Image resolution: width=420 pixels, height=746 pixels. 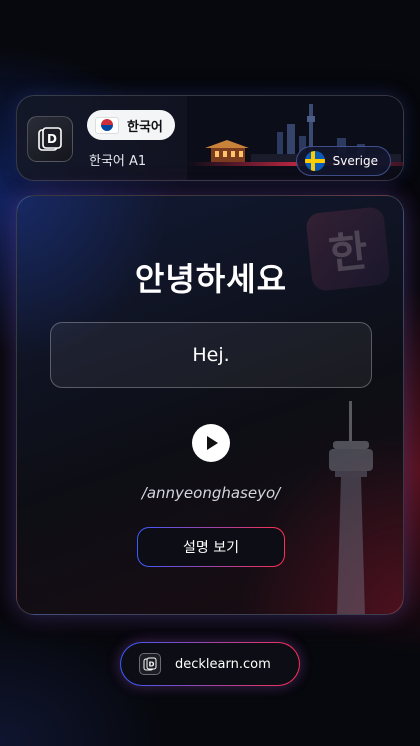 What do you see at coordinates (314, 161) in the screenshot?
I see `sweden-flag-icon` at bounding box center [314, 161].